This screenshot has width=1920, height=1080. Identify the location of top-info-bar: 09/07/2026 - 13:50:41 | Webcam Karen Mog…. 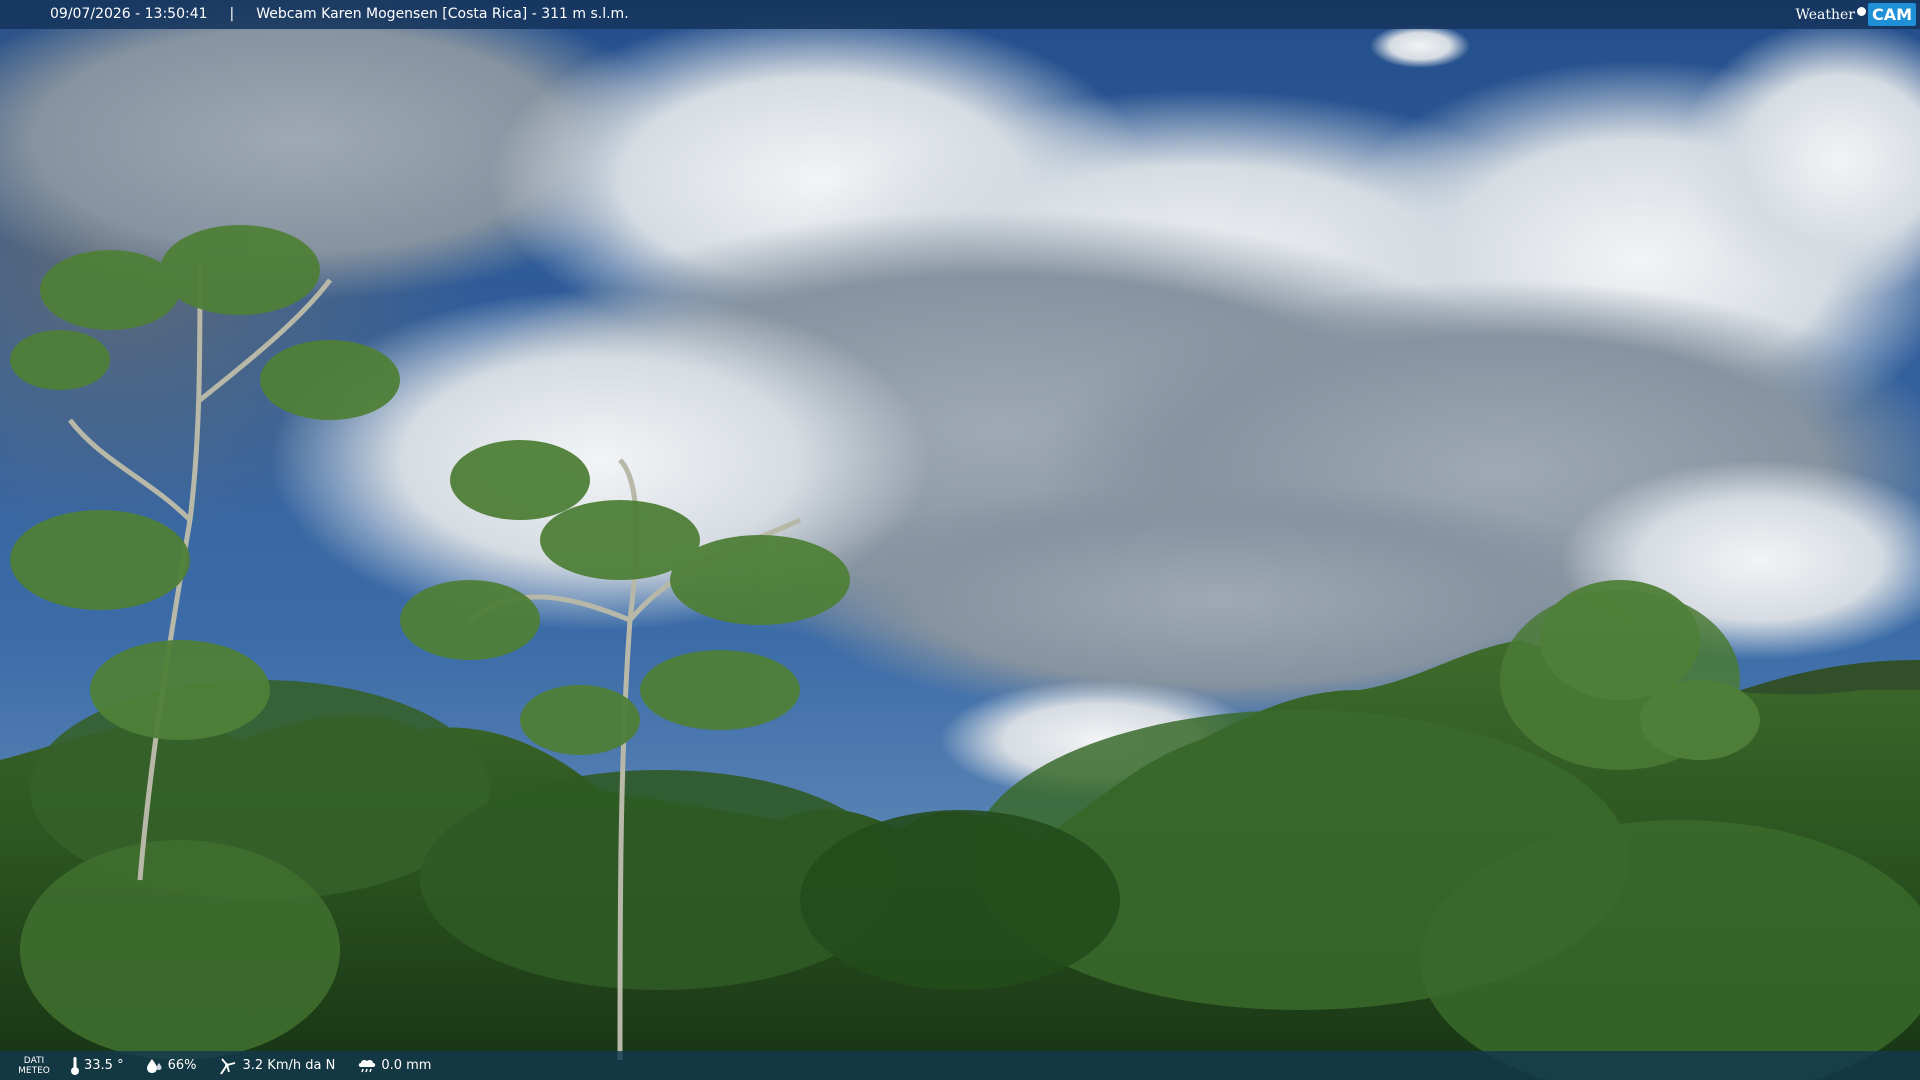
(960, 14).